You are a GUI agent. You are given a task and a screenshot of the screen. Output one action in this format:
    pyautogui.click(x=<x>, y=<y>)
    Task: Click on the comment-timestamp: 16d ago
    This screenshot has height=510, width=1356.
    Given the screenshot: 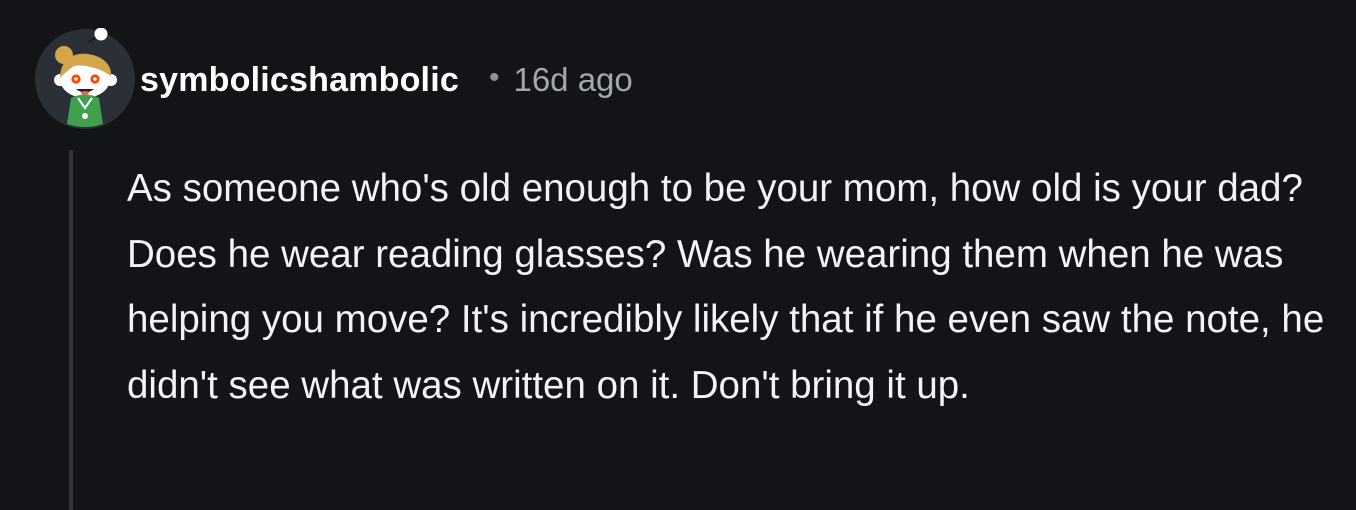 What is the action you would take?
    pyautogui.click(x=572, y=80)
    